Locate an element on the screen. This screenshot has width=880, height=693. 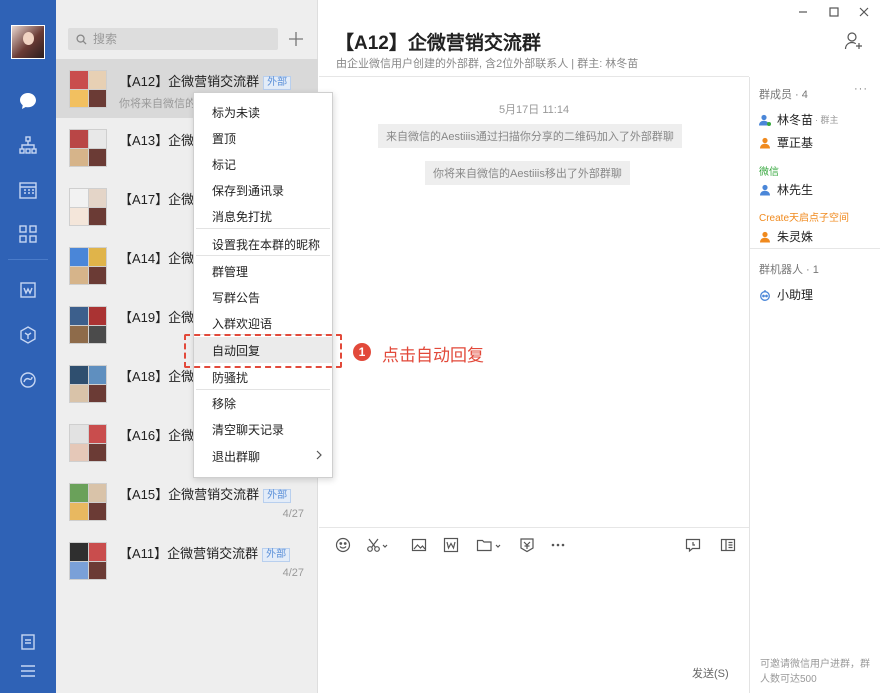
bot-item: 小助理 is located at coordinates (786, 294).